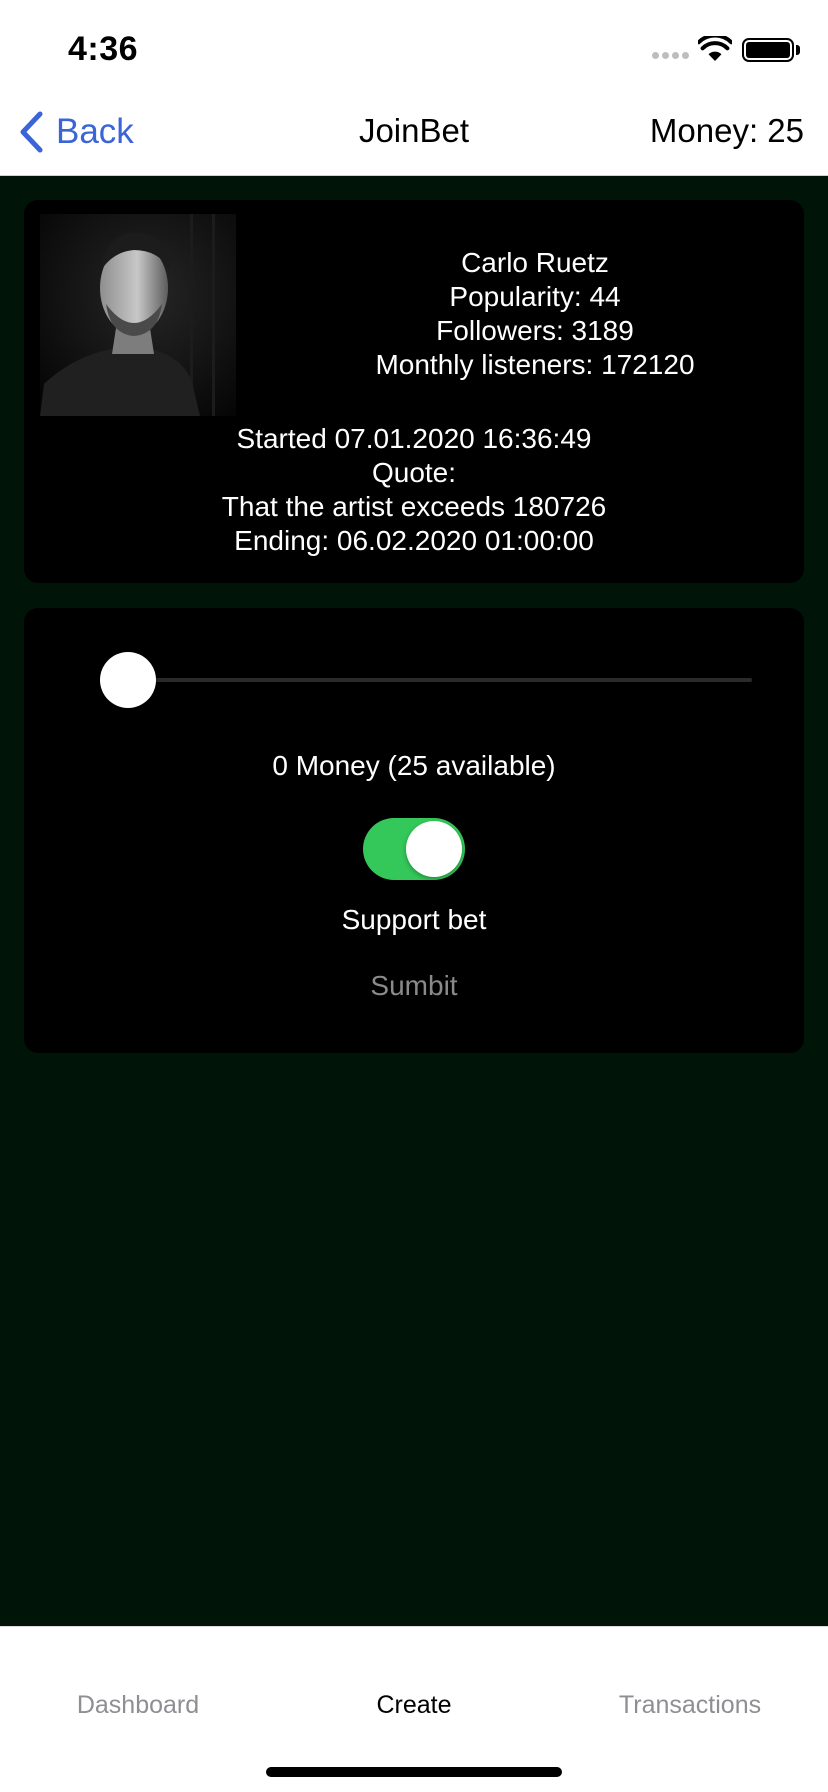 This screenshot has width=828, height=1792. What do you see at coordinates (535, 364) in the screenshot?
I see `artist-monthly-listeners: Monthly listeners: 172120` at bounding box center [535, 364].